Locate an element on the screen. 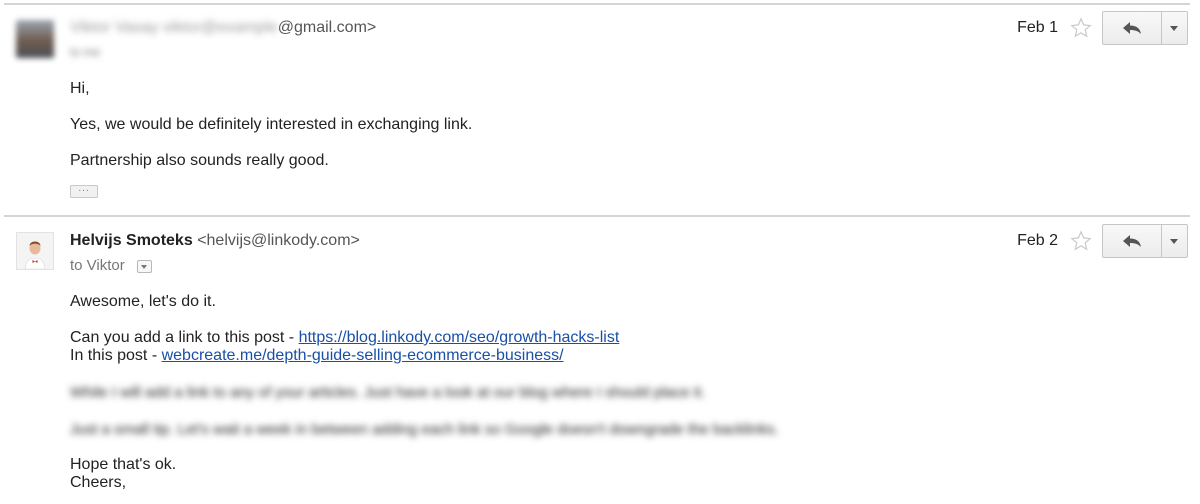 The image size is (1200, 504). message-1-recipient: to me is located at coordinates (85, 52).